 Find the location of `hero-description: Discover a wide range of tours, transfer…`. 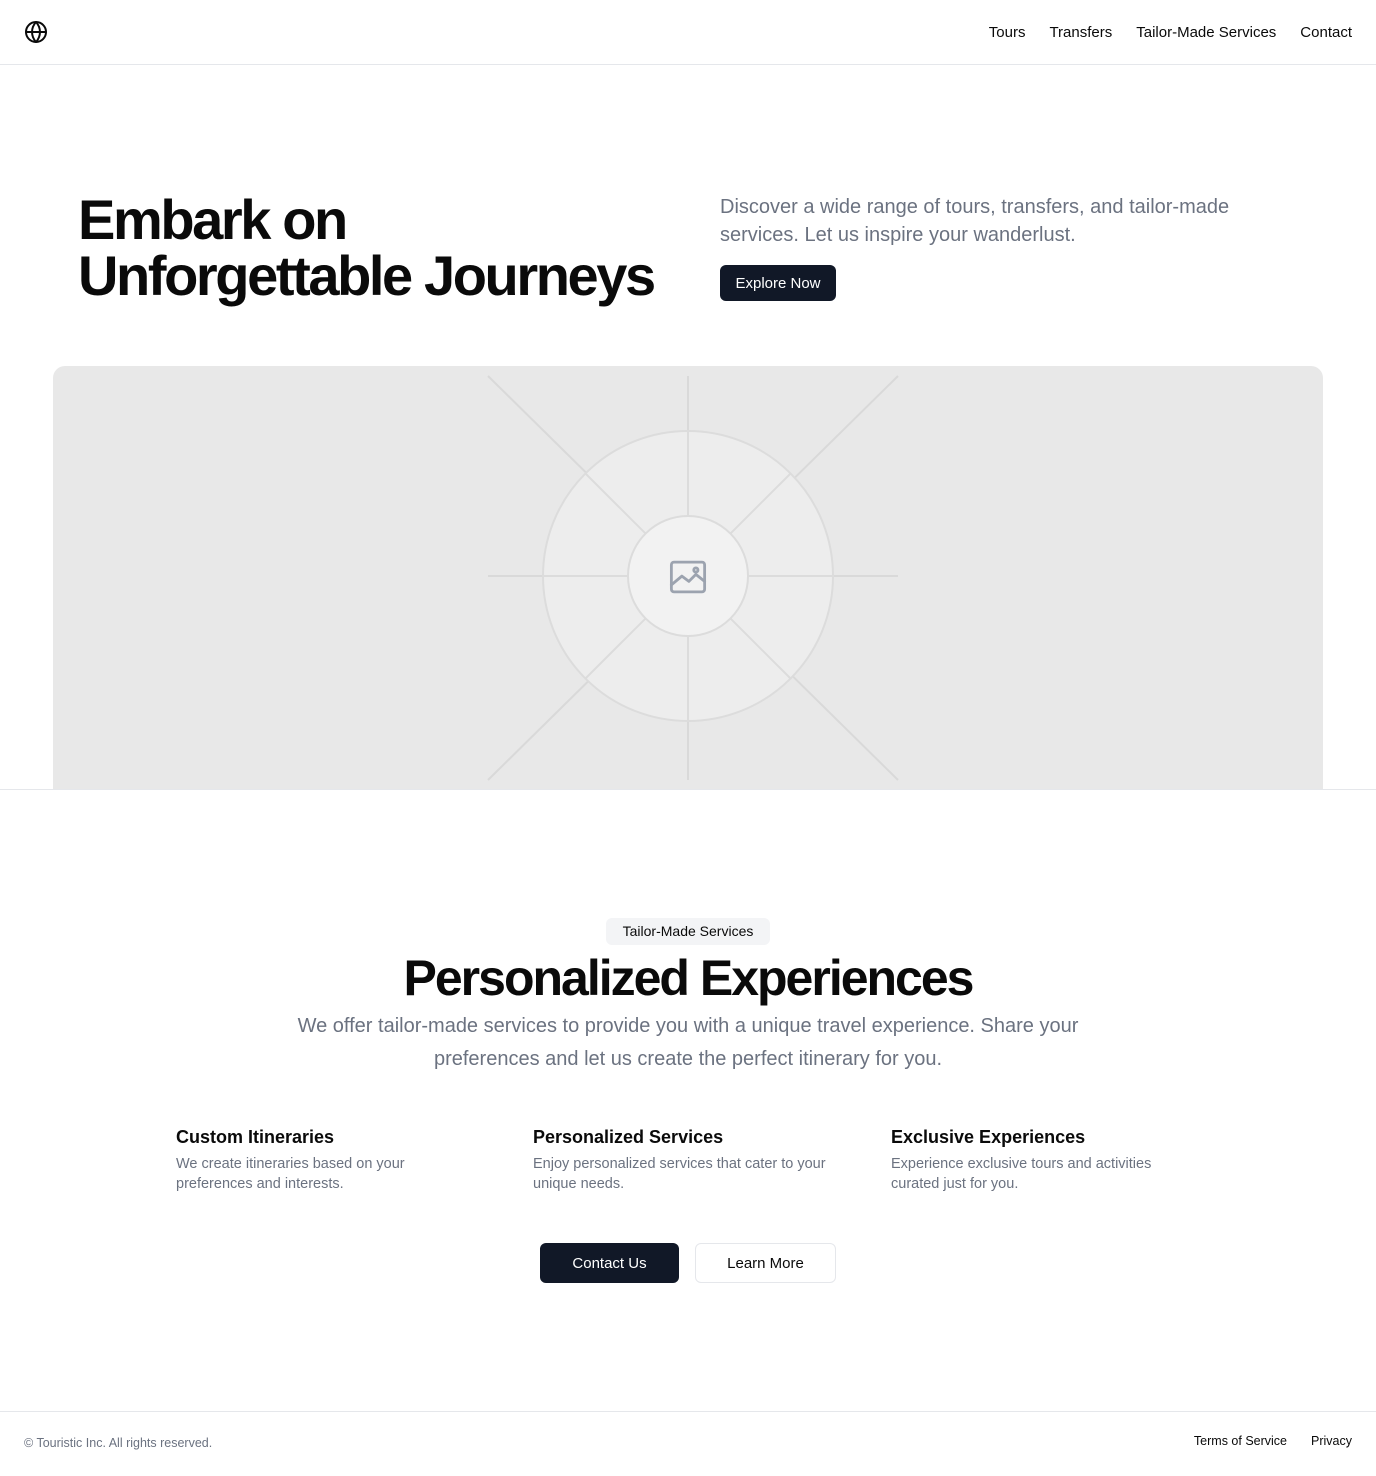

hero-description: Discover a wide range of tours, transfer… is located at coordinates (975, 221).